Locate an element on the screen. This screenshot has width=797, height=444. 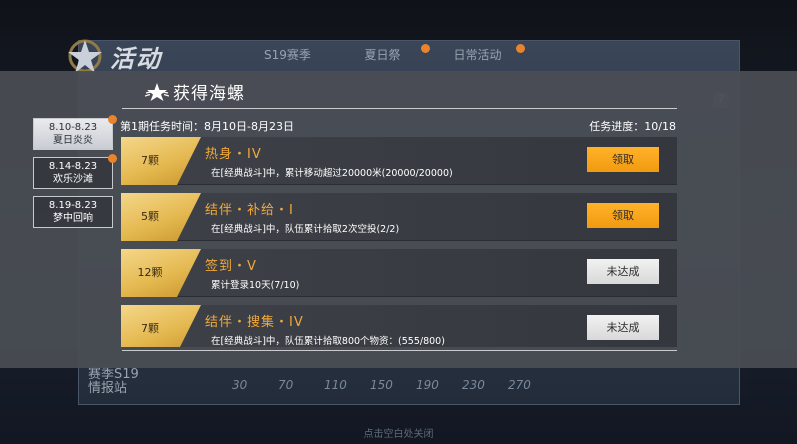
tick-label: 30 is located at coordinates (240, 385).